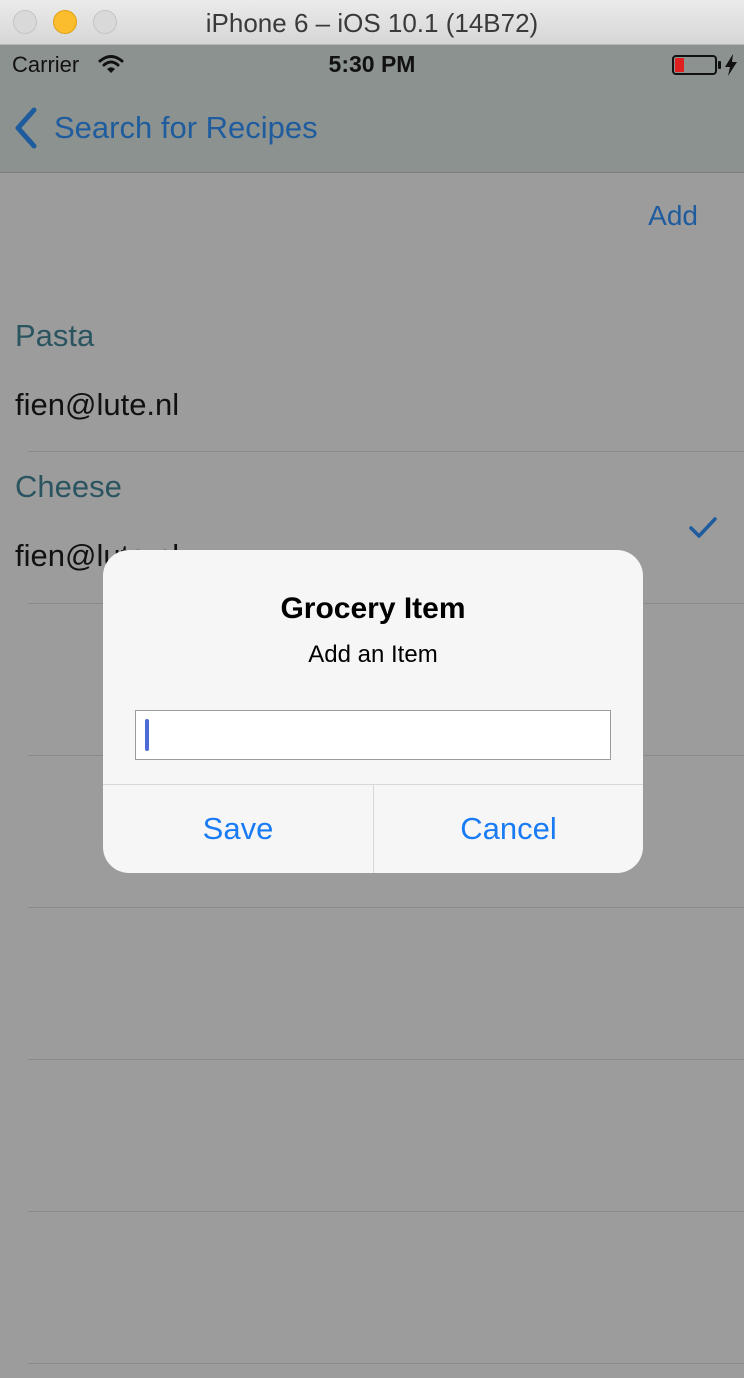 The height and width of the screenshot is (1378, 744). I want to click on simulator-title-bar: iPhone 6 – iOS 10.1 (14B72), so click(372, 22).